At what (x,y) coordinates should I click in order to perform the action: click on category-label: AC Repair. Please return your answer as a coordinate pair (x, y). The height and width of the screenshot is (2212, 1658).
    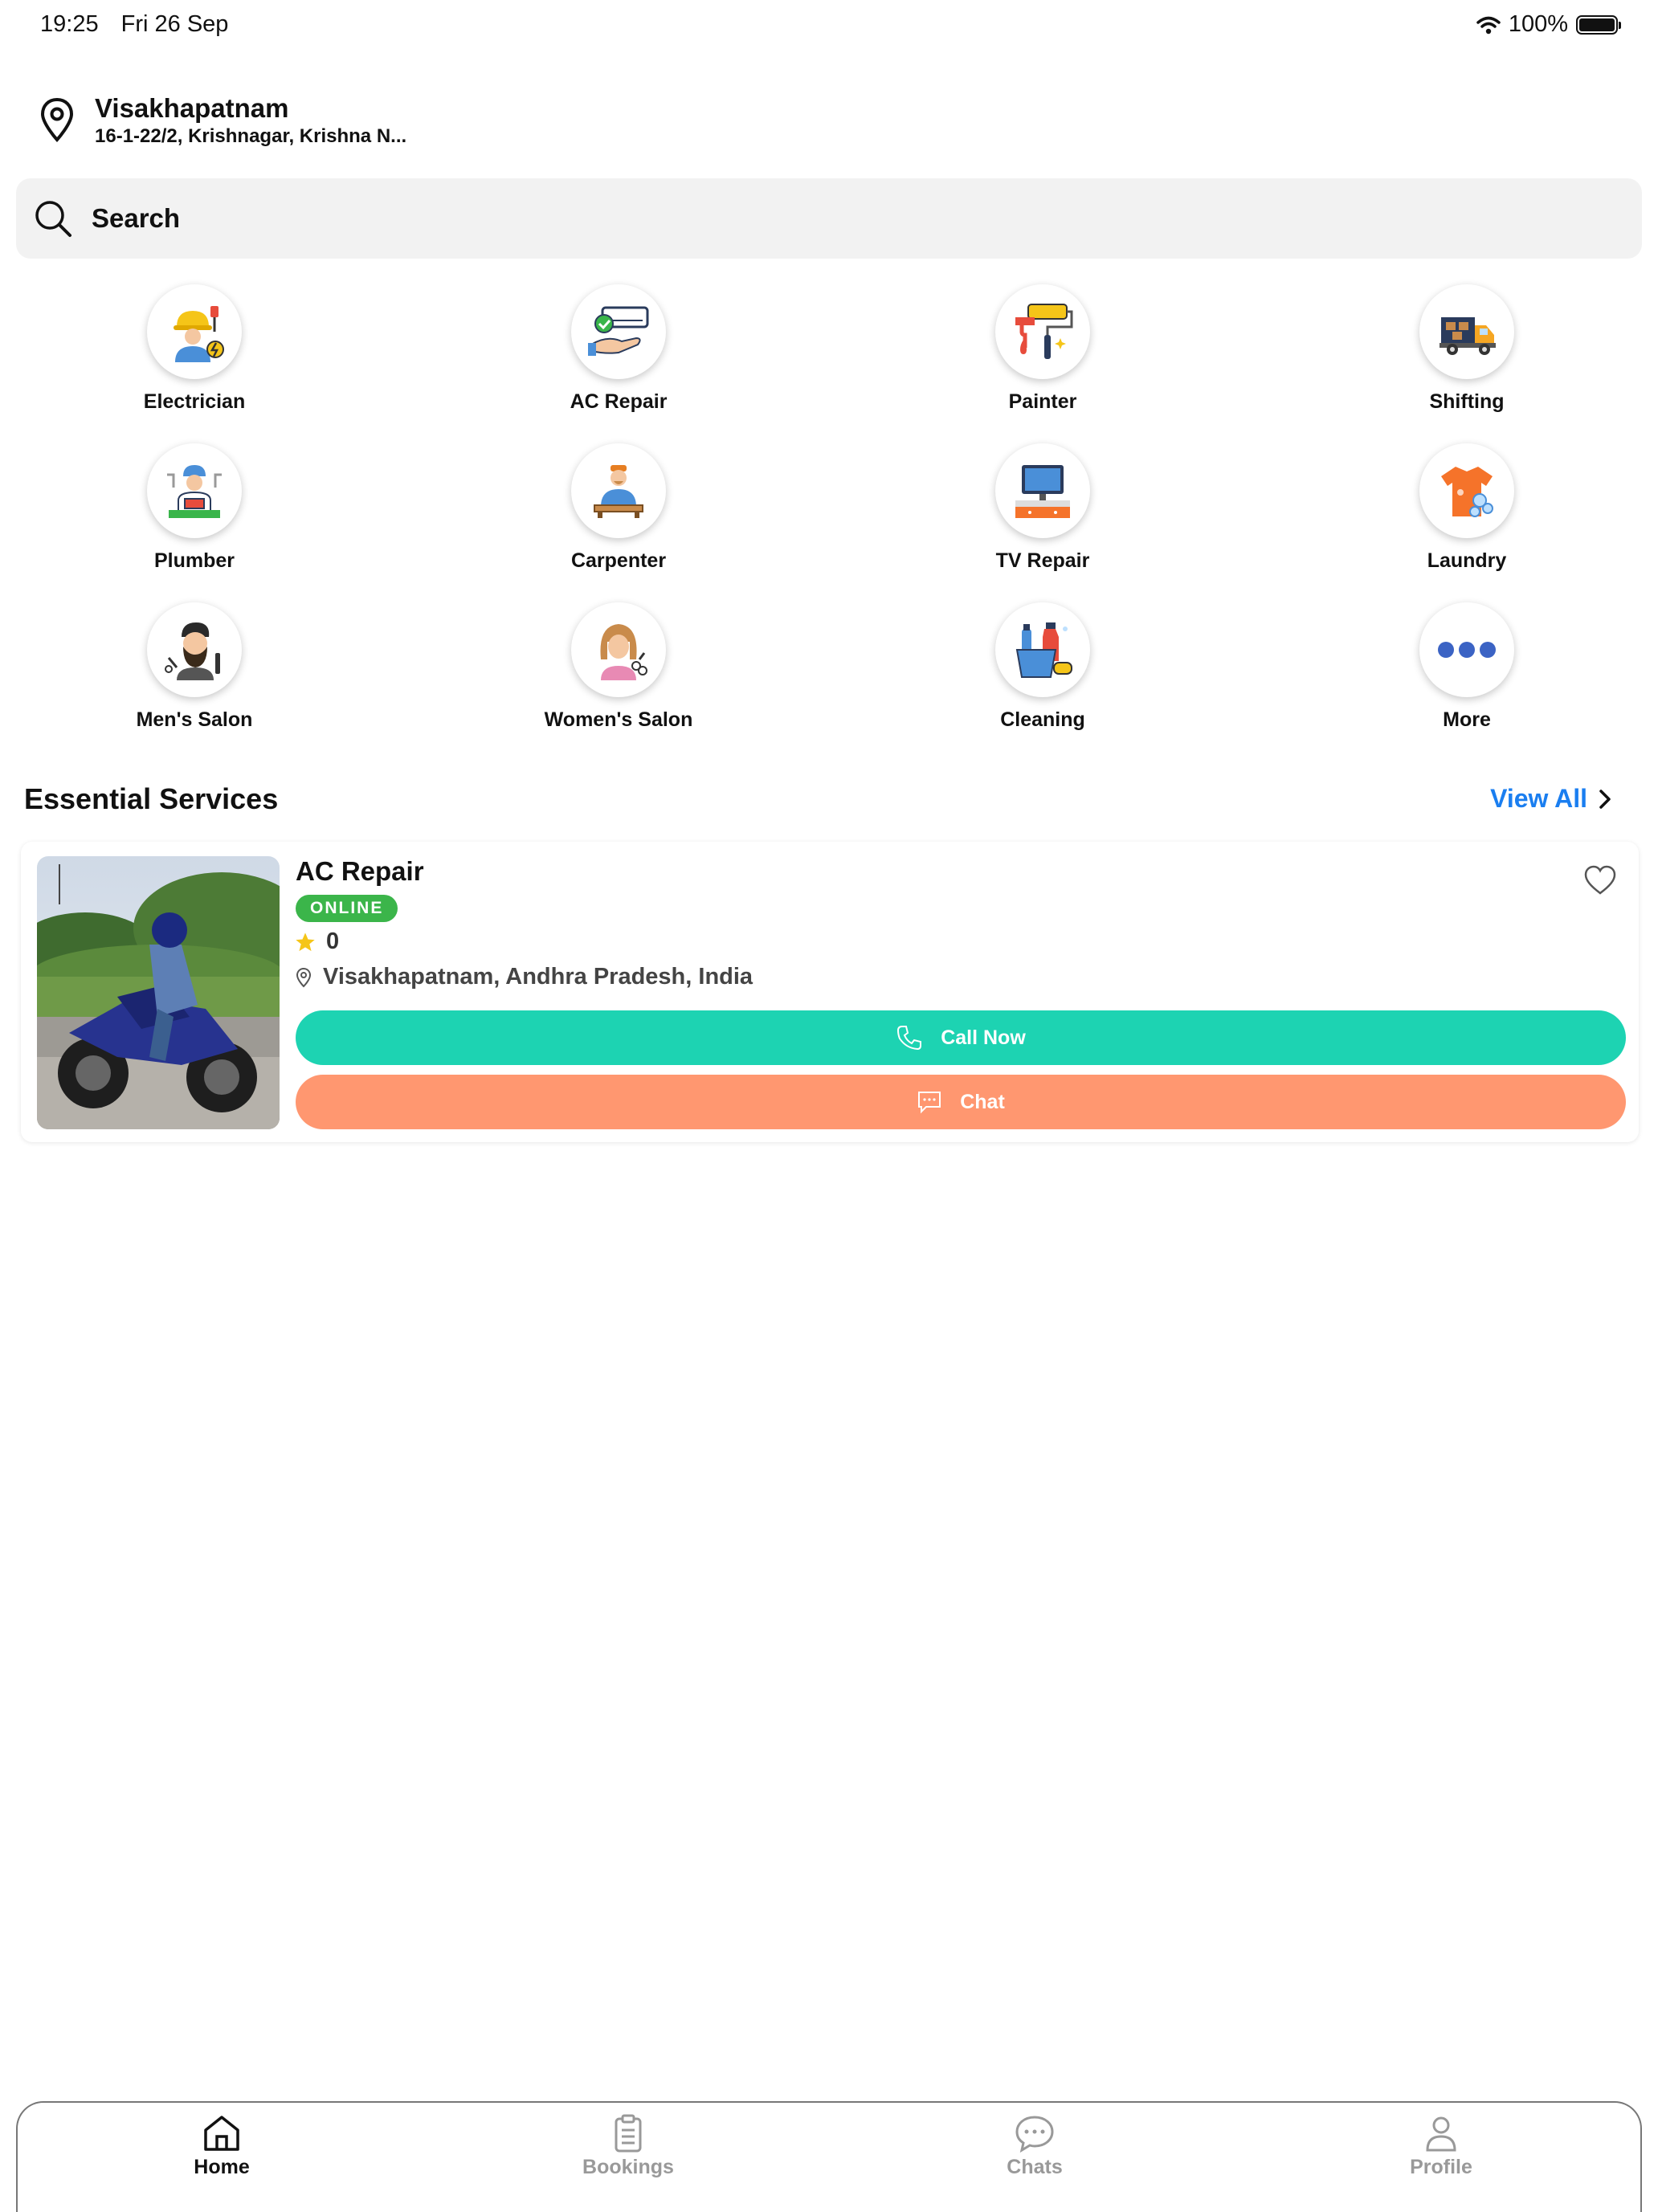
    Looking at the image, I should click on (619, 401).